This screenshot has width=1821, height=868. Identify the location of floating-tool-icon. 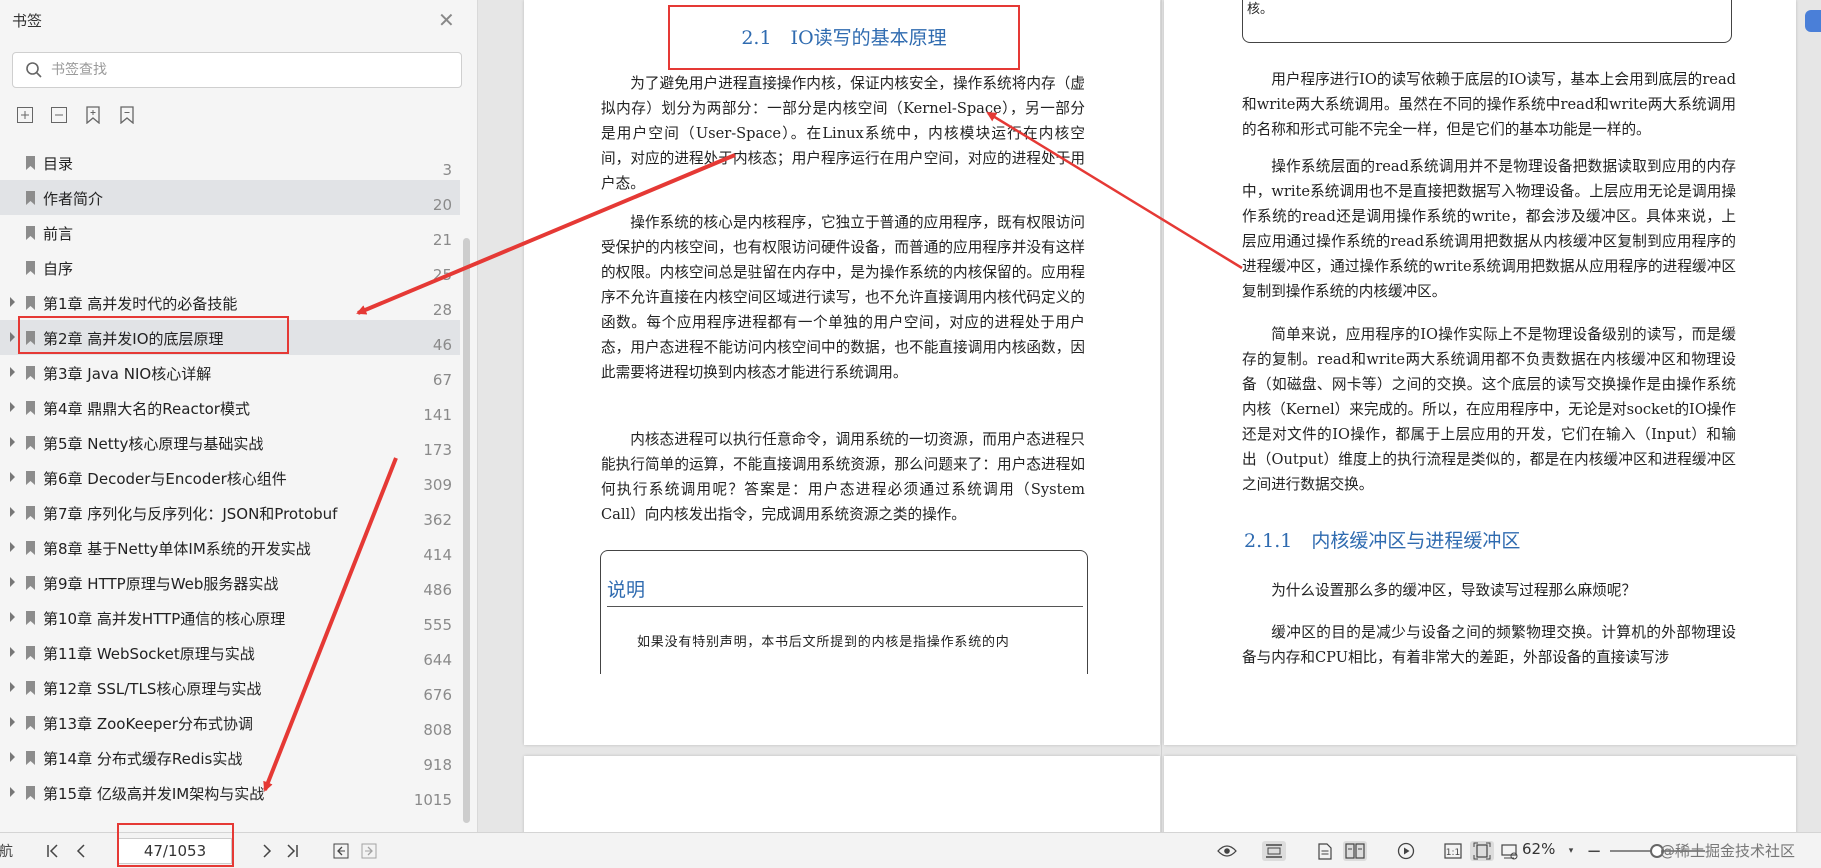
(1813, 21).